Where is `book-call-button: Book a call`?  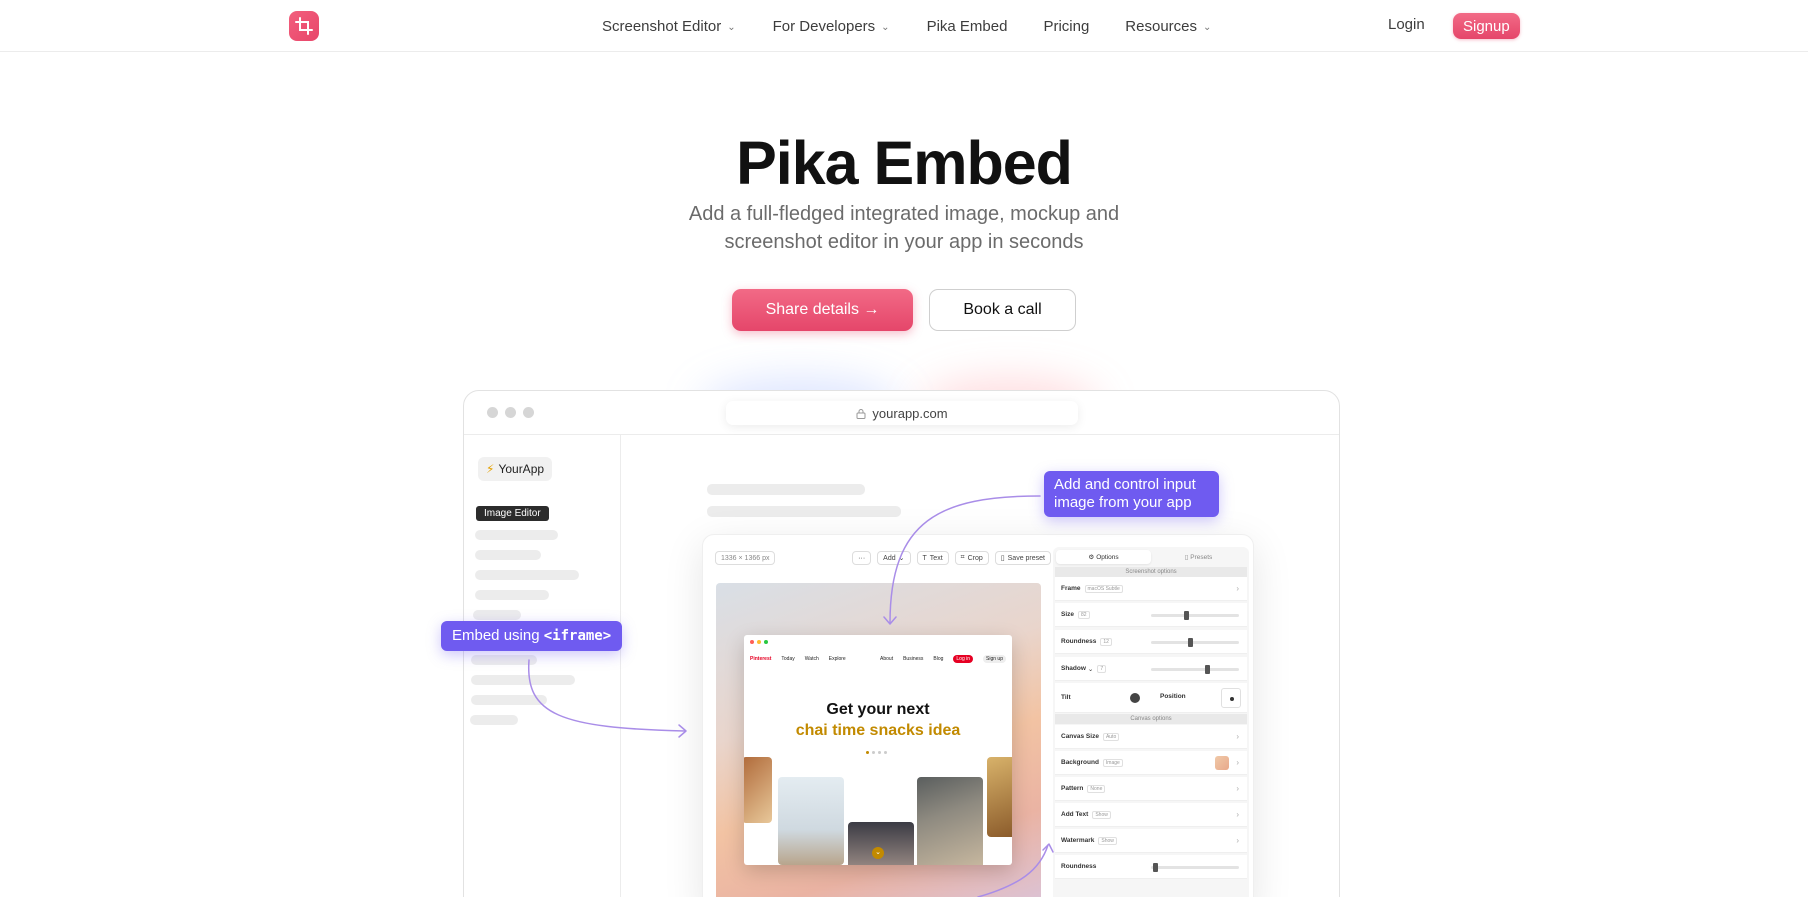
book-call-button: Book a call is located at coordinates (1002, 310).